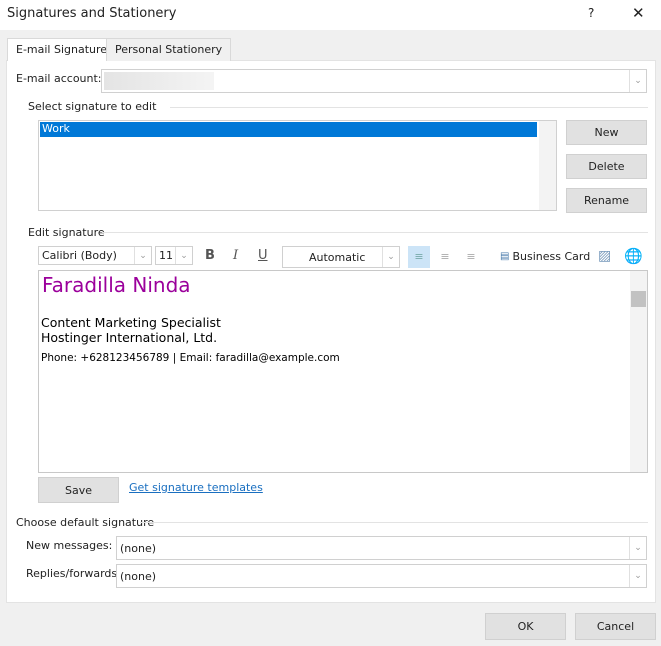 Image resolution: width=661 pixels, height=646 pixels. I want to click on new-messages-value: (none), so click(138, 548).